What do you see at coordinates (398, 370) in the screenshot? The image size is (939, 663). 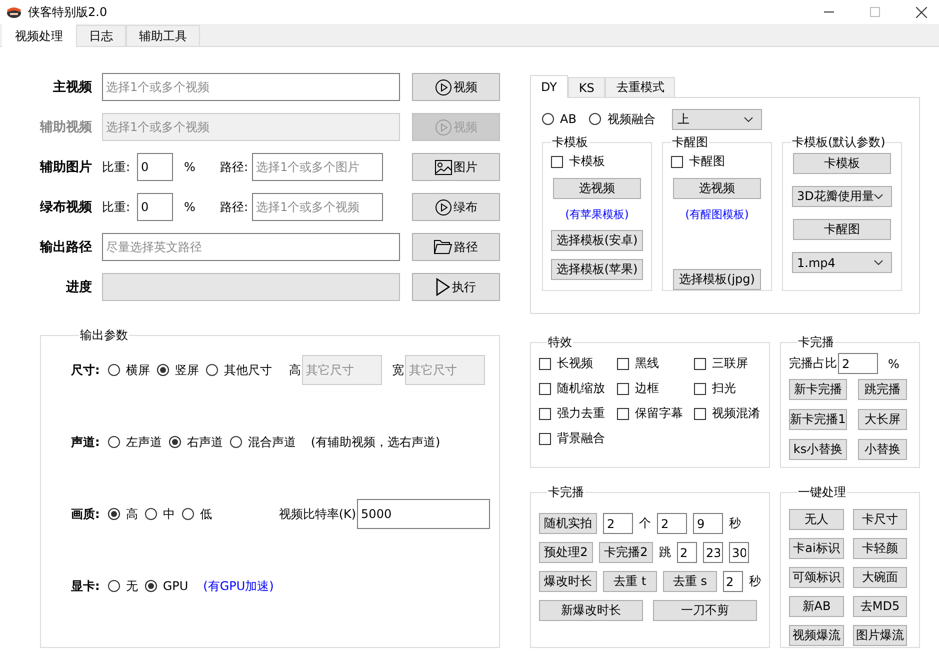 I see `field-label: 宽` at bounding box center [398, 370].